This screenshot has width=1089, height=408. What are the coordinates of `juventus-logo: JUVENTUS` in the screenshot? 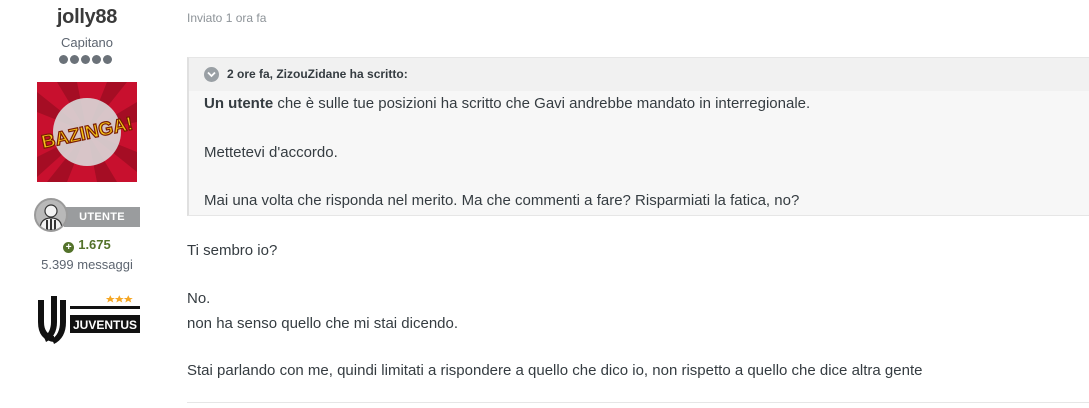 It's located at (87, 319).